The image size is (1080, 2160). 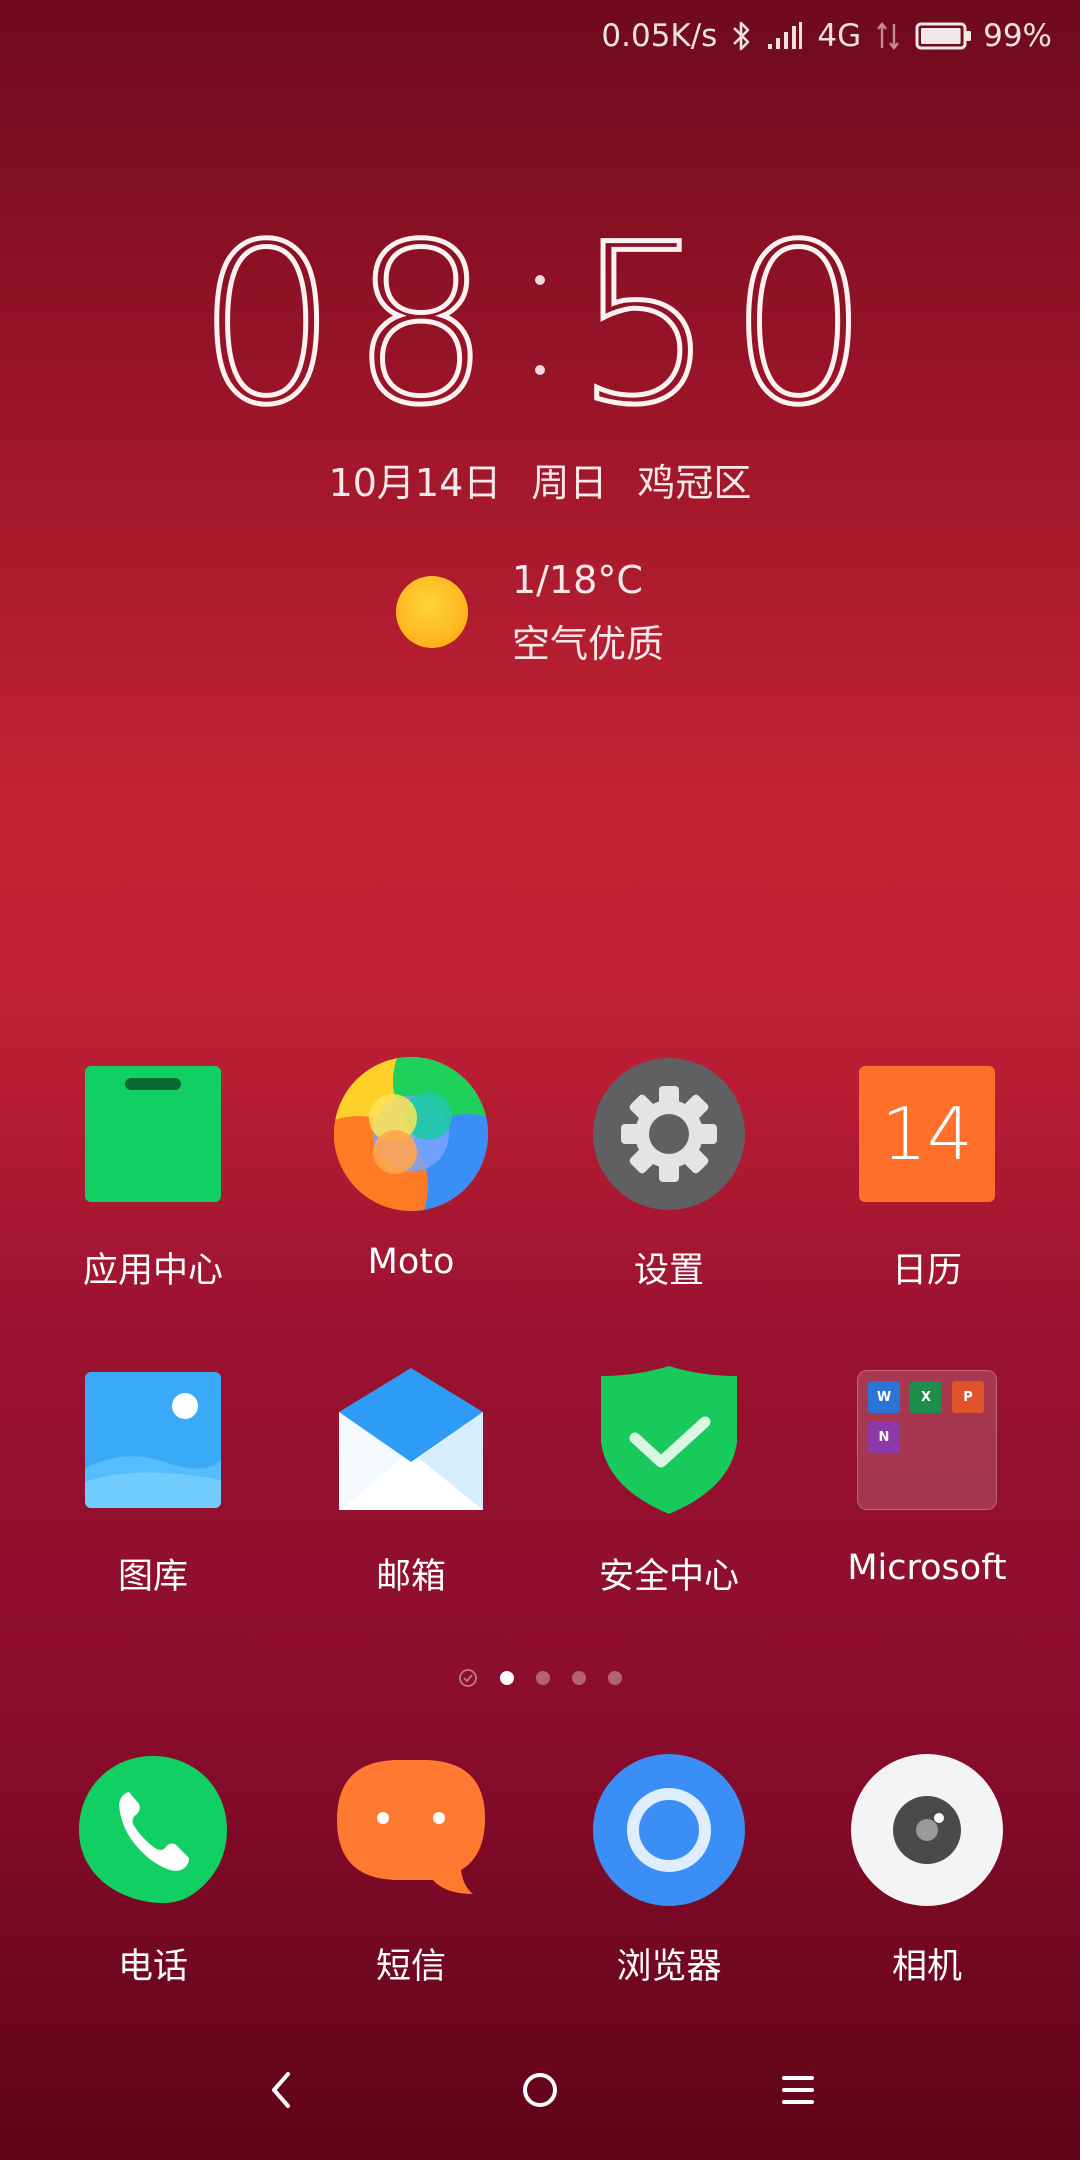 I want to click on phone-app: 电话, so click(x=153, y=1870).